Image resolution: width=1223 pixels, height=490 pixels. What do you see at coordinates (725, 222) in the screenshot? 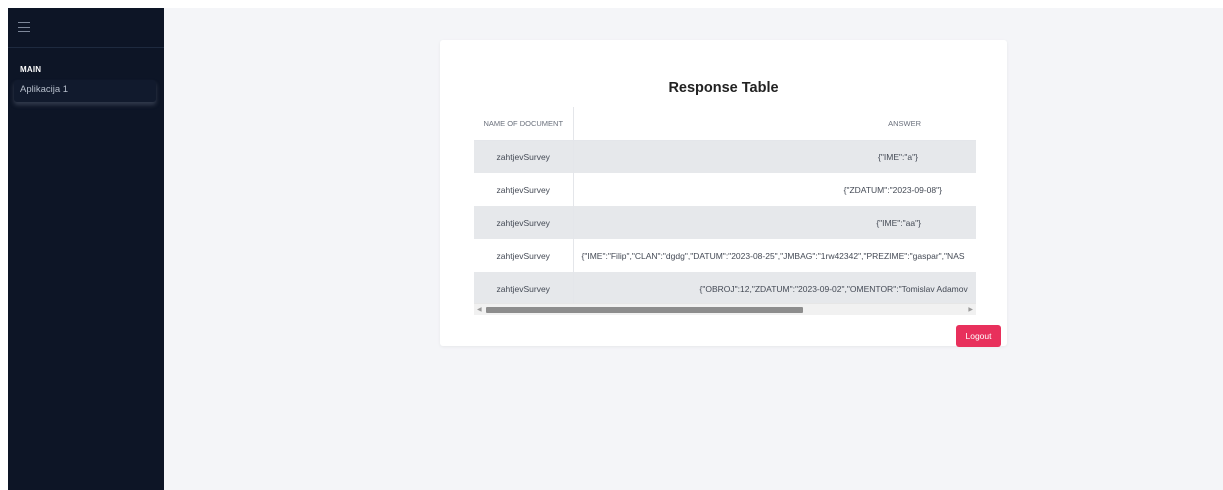
I see `table-row: zahtjevSurvey {"IME":"aa"}` at bounding box center [725, 222].